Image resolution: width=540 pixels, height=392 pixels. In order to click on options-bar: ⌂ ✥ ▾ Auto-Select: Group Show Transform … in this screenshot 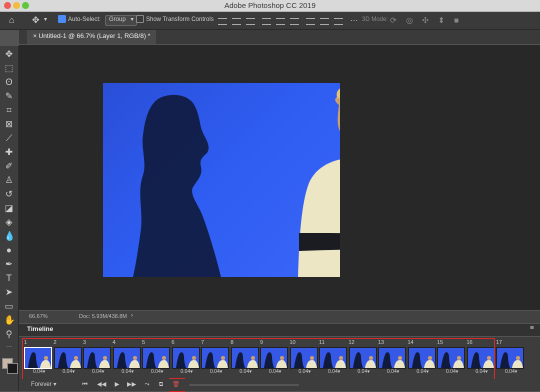, I will do `click(270, 21)`.